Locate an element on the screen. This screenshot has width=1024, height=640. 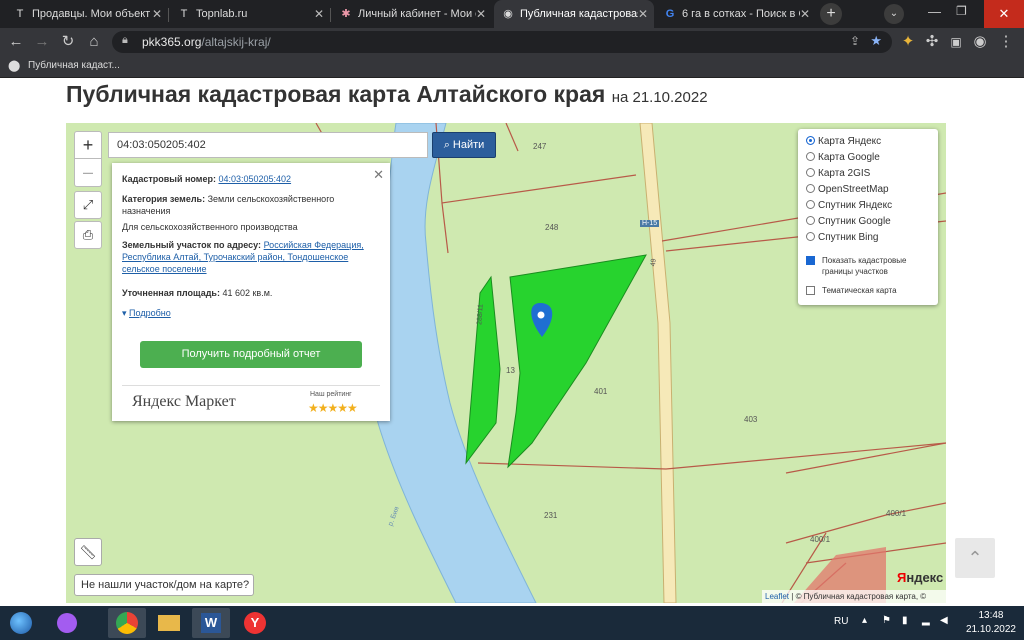
window-close-icon: ✕ is located at coordinates (1004, 14).